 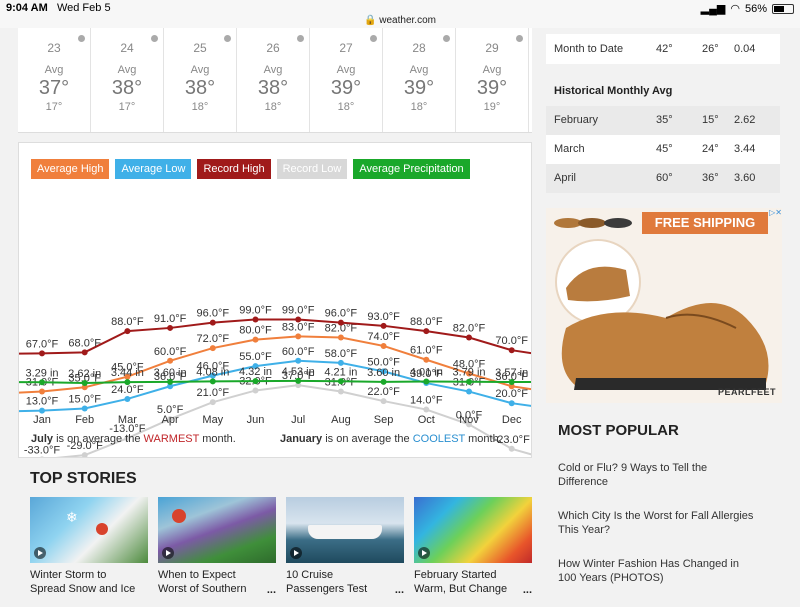 What do you see at coordinates (663, 120) in the screenshot?
I see `historical-row: February 35° 15° 2.62` at bounding box center [663, 120].